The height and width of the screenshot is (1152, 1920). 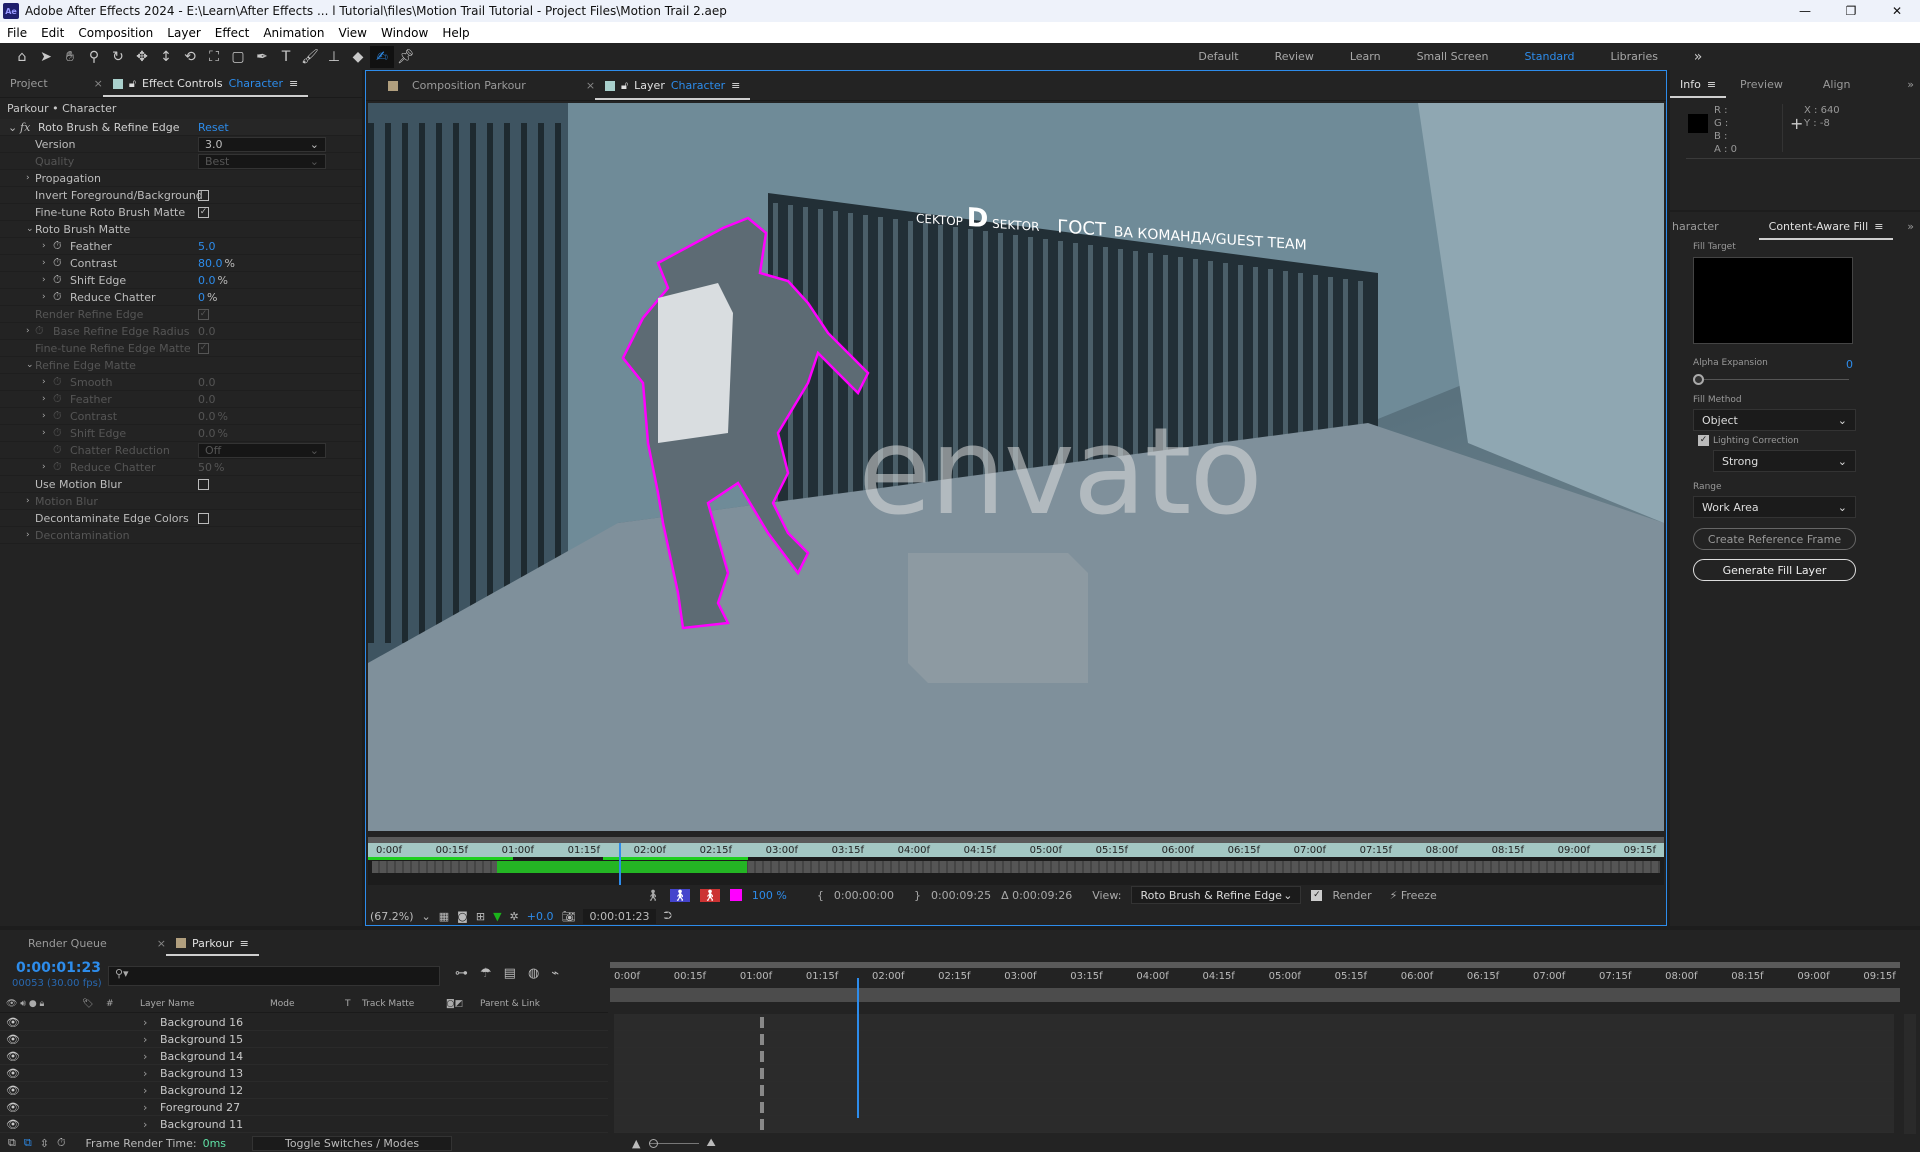 I want to click on menu-animation: Animation, so click(x=293, y=33).